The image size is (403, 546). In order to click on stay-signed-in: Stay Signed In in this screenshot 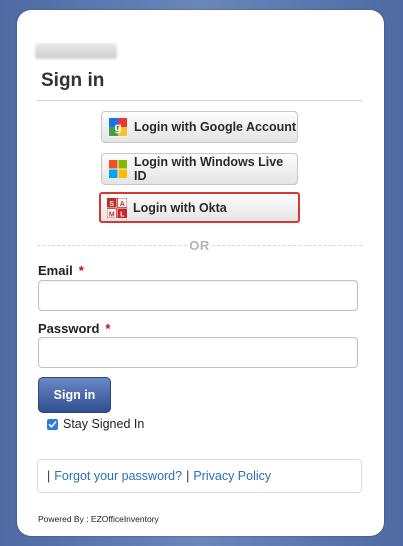, I will do `click(95, 424)`.